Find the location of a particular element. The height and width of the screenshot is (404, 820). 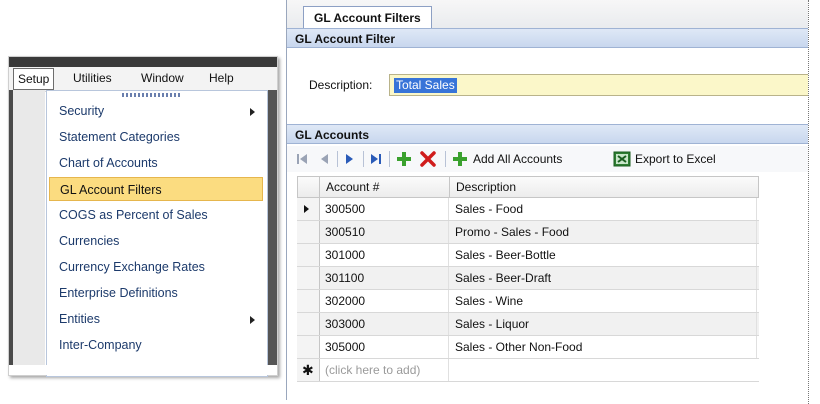

table-row: 301100 Sales - Beer-Draft is located at coordinates (528, 278).